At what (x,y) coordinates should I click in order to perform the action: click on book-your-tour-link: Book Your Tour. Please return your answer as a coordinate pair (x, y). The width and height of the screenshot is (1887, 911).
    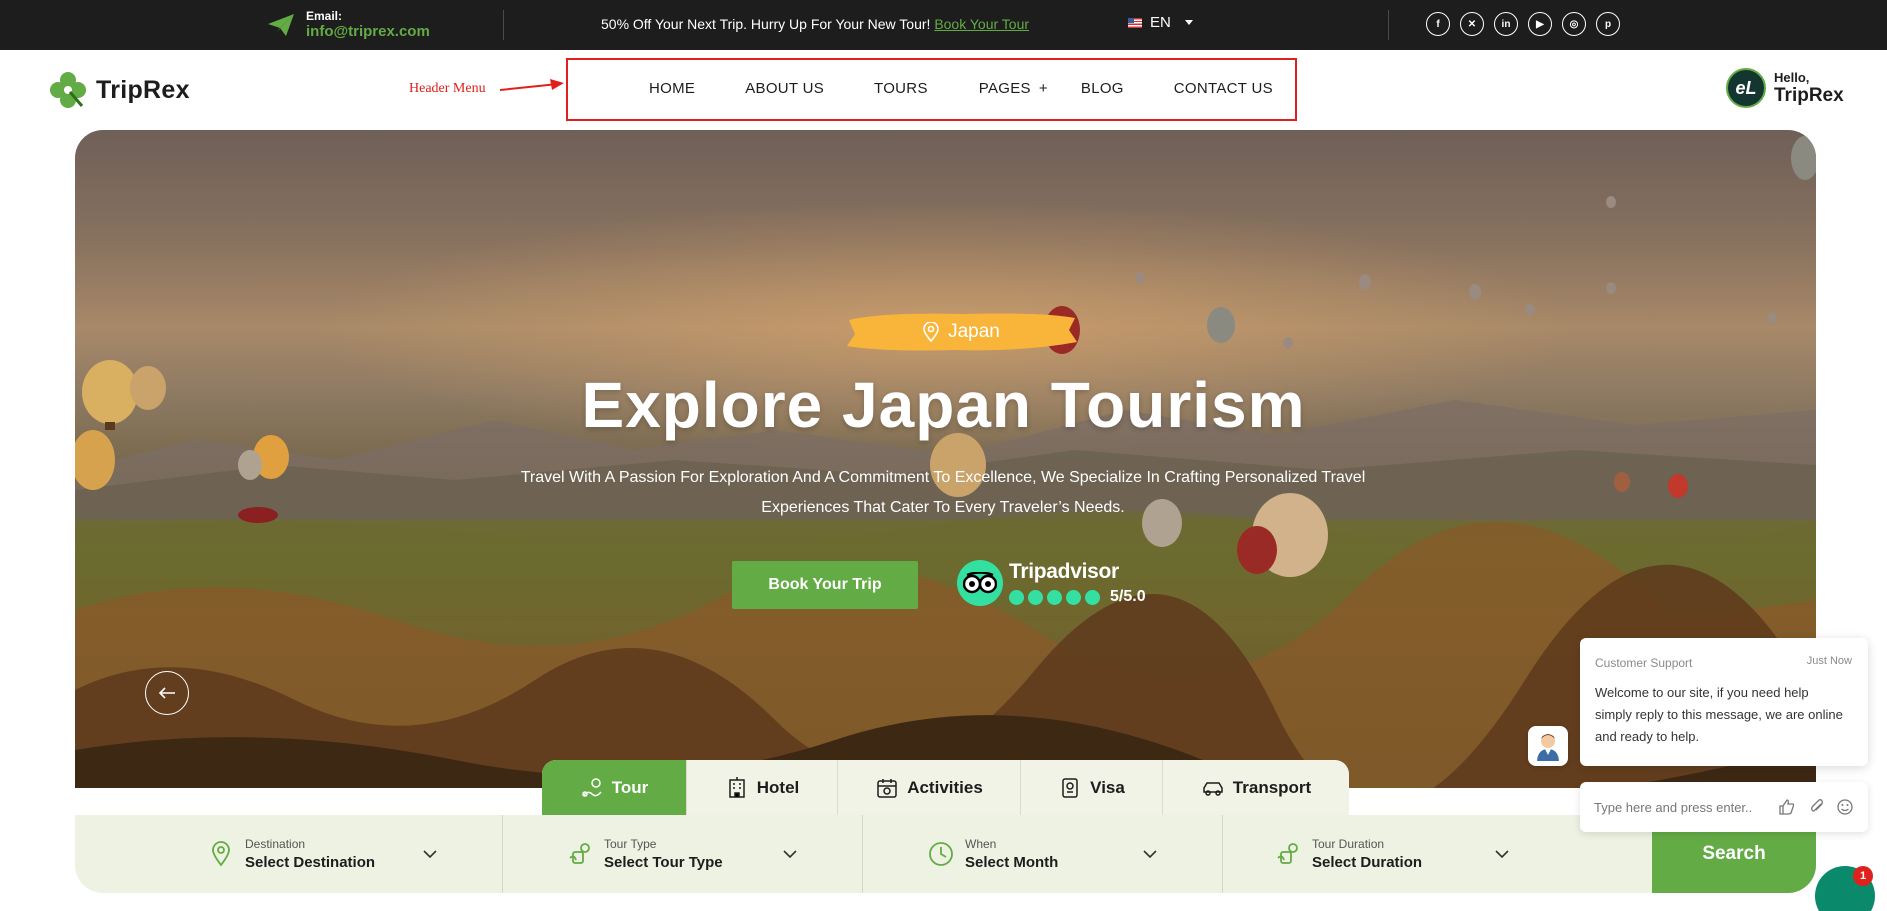
    Looking at the image, I should click on (981, 24).